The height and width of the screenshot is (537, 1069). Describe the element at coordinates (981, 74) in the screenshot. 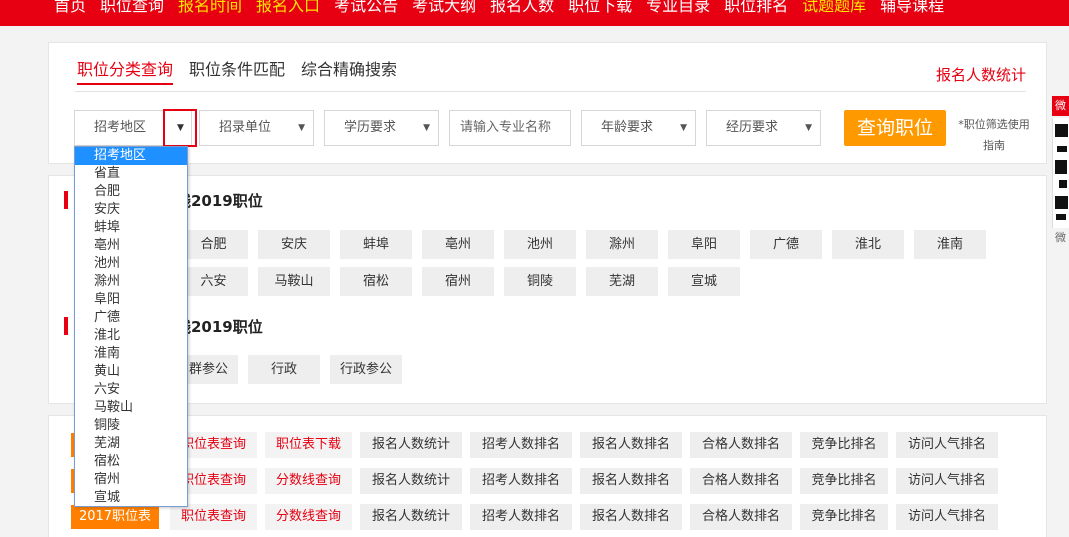

I see `registration-stats-link: 报名人数统计` at that location.